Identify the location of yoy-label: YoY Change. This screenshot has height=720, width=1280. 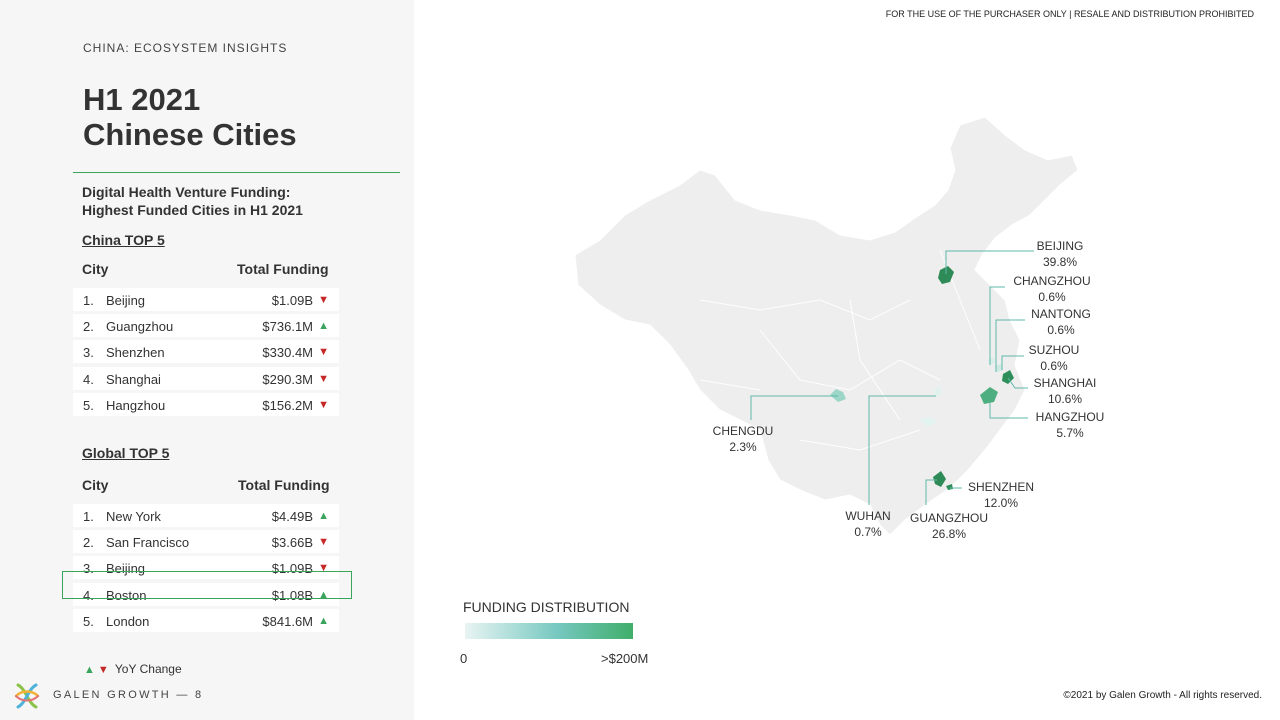
(148, 669).